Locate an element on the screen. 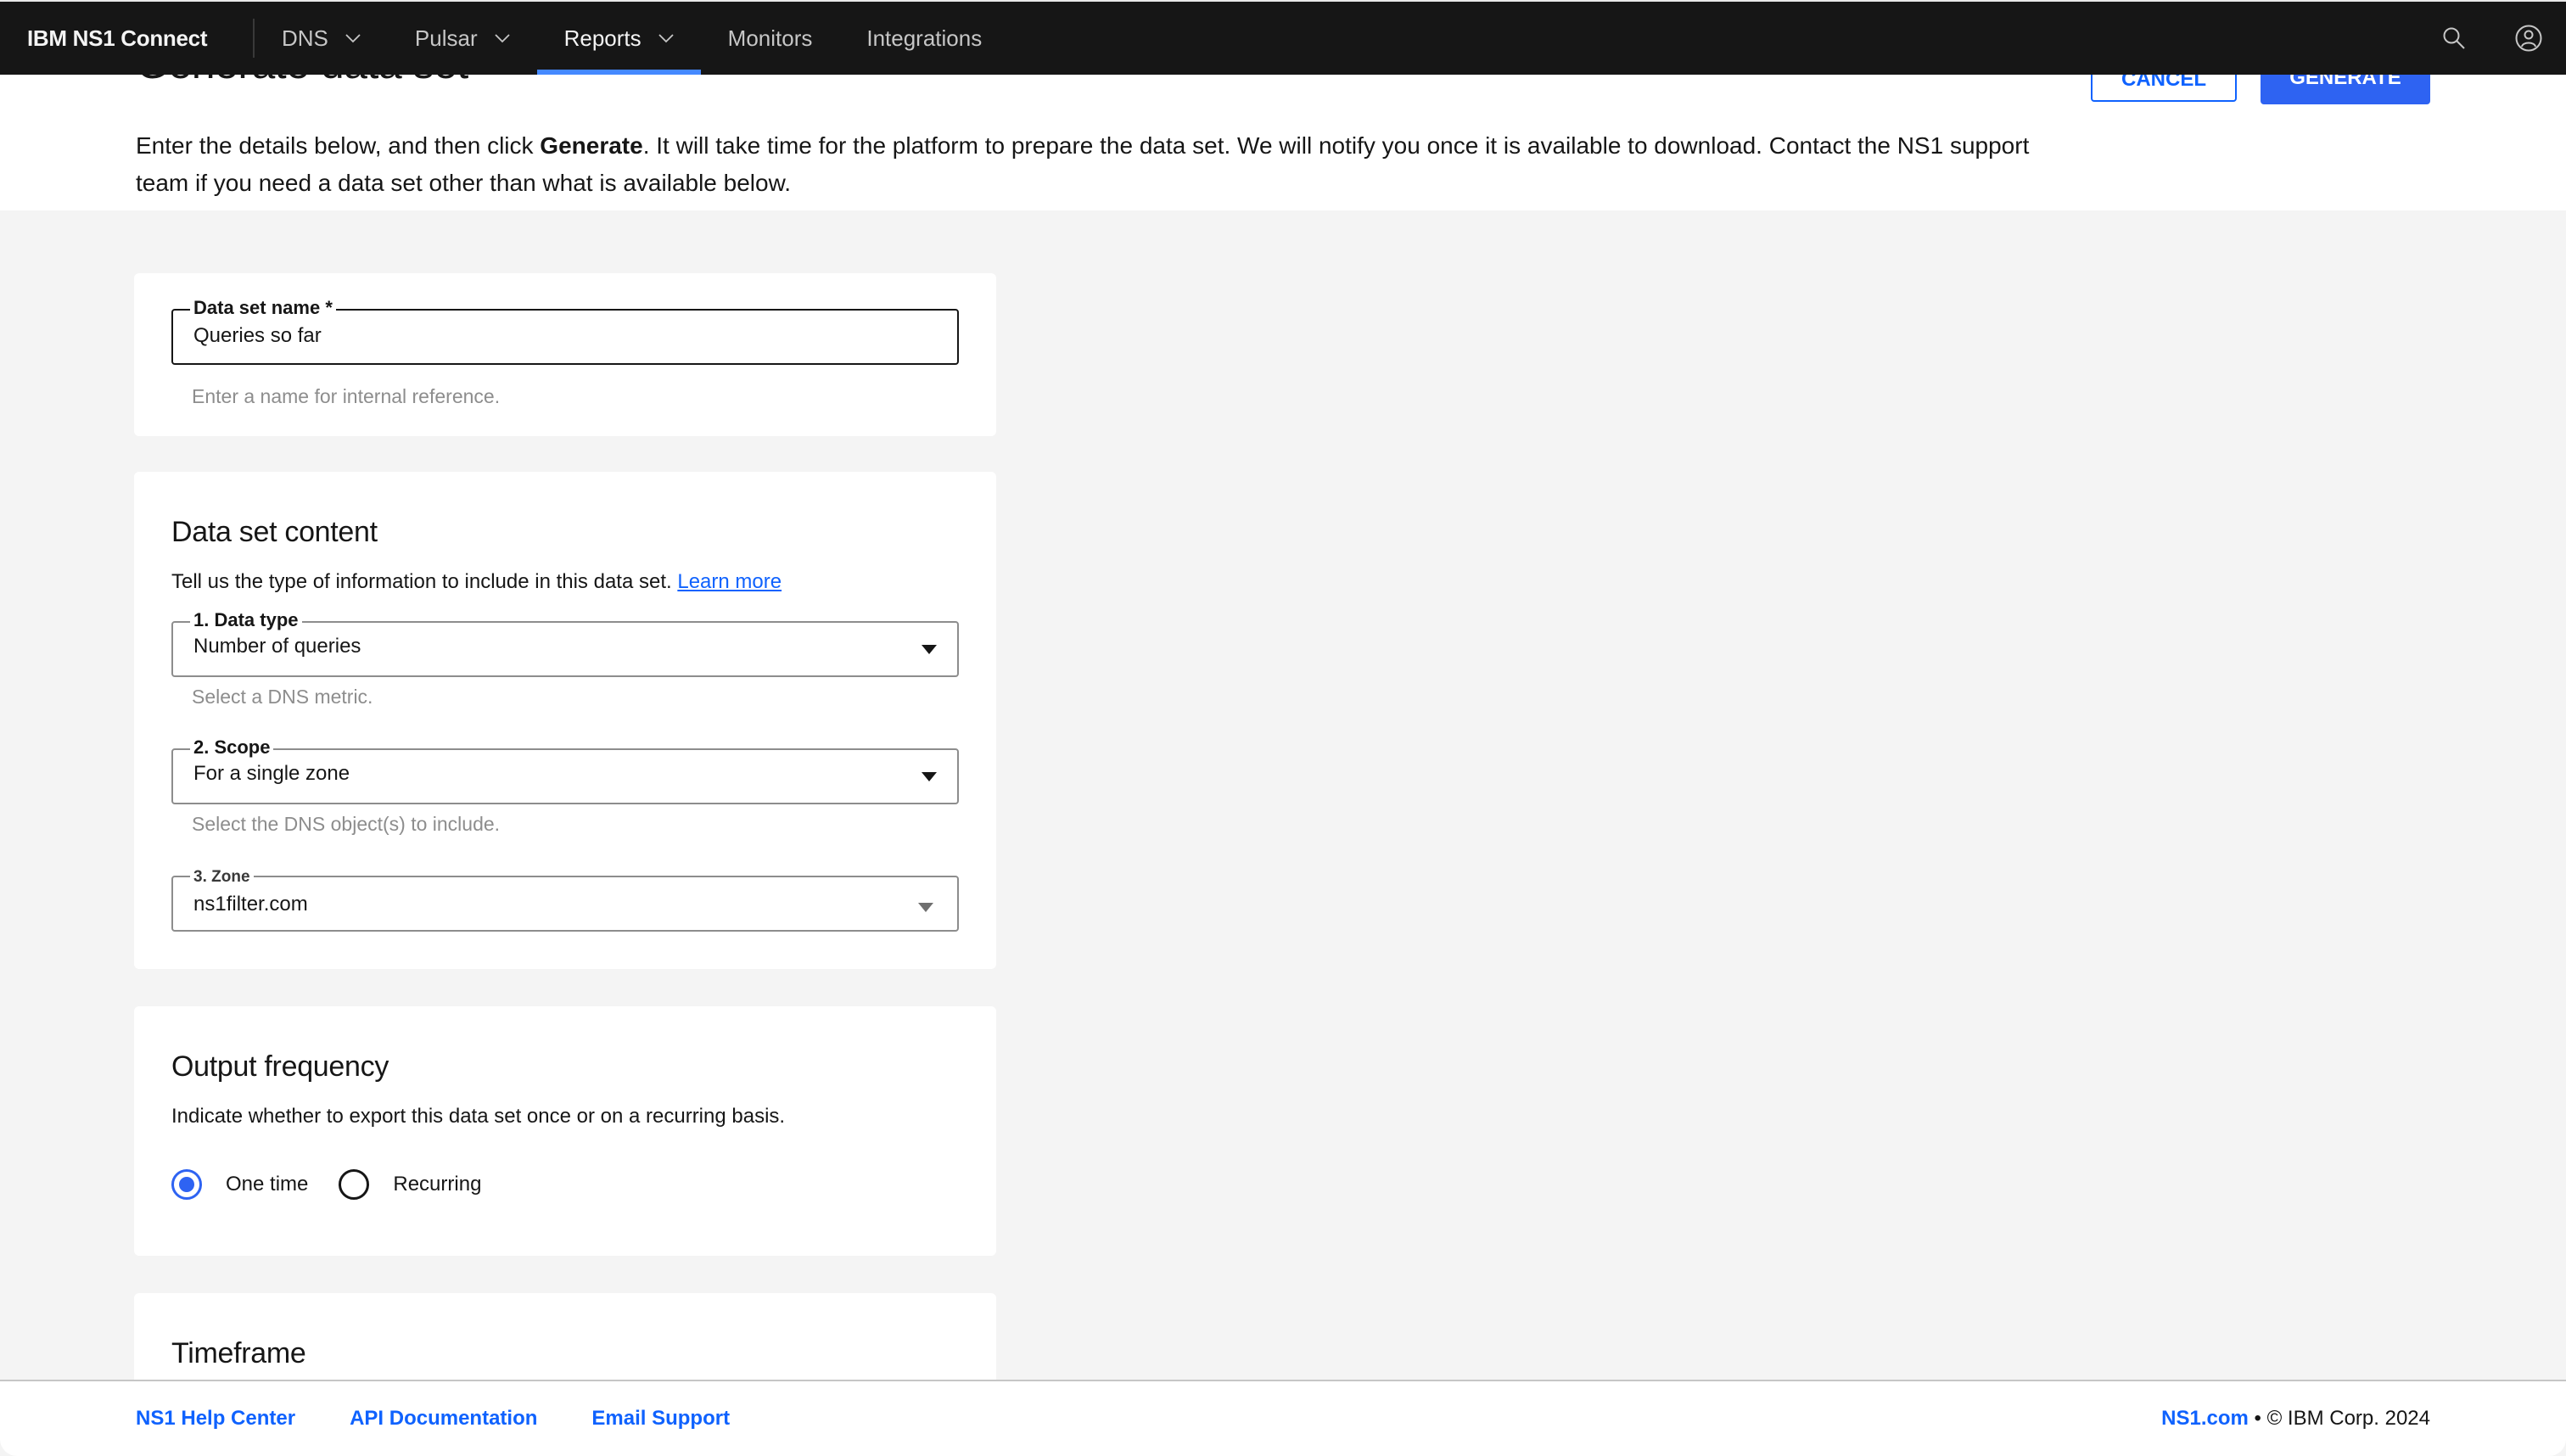 Image resolution: width=2566 pixels, height=1456 pixels. nav-item-label: Monitors is located at coordinates (770, 38).